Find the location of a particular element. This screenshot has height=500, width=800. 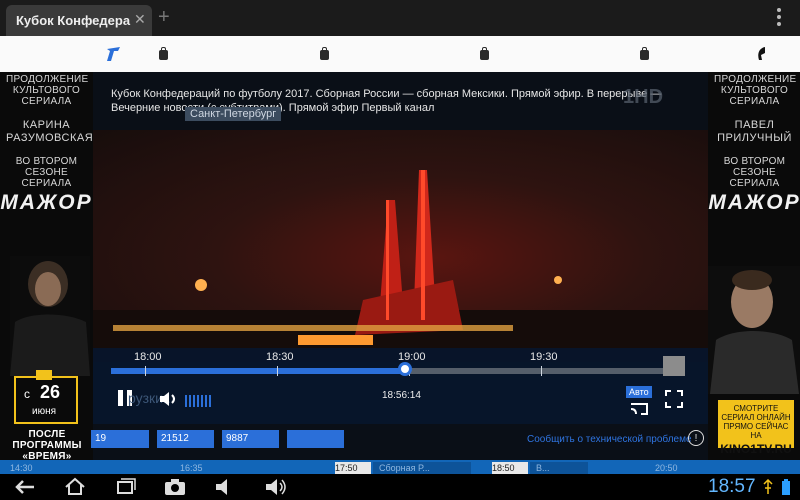

browser-tab: Кубок Конфедера ✕ is located at coordinates (79, 20).